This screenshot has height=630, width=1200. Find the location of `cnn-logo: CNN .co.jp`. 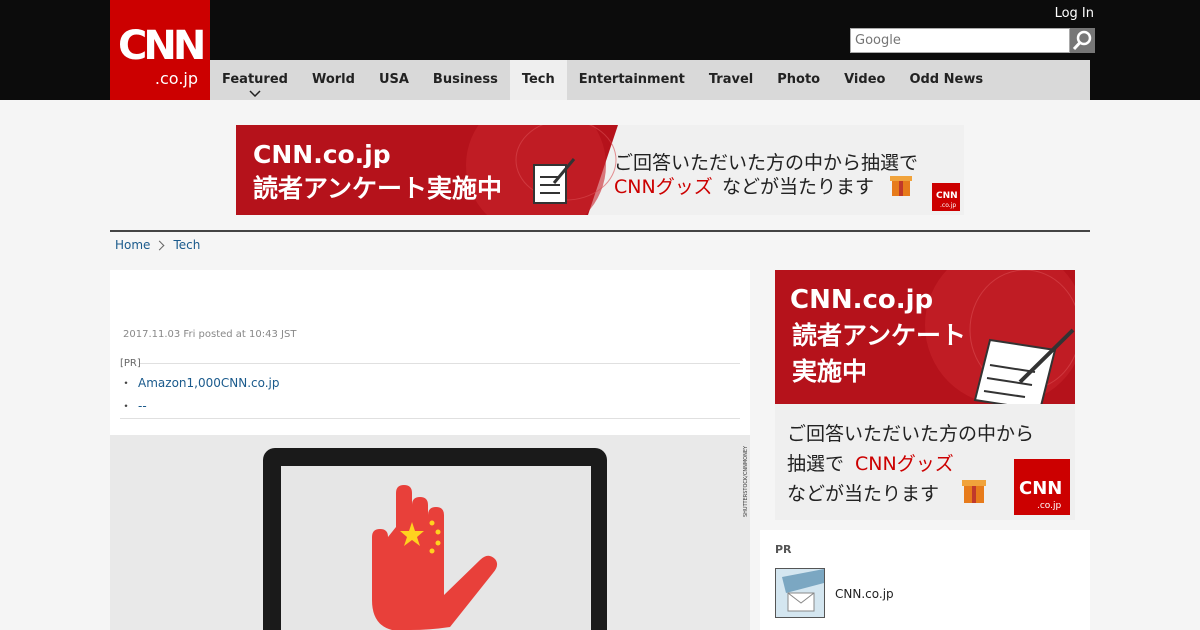

cnn-logo: CNN .co.jp is located at coordinates (160, 50).